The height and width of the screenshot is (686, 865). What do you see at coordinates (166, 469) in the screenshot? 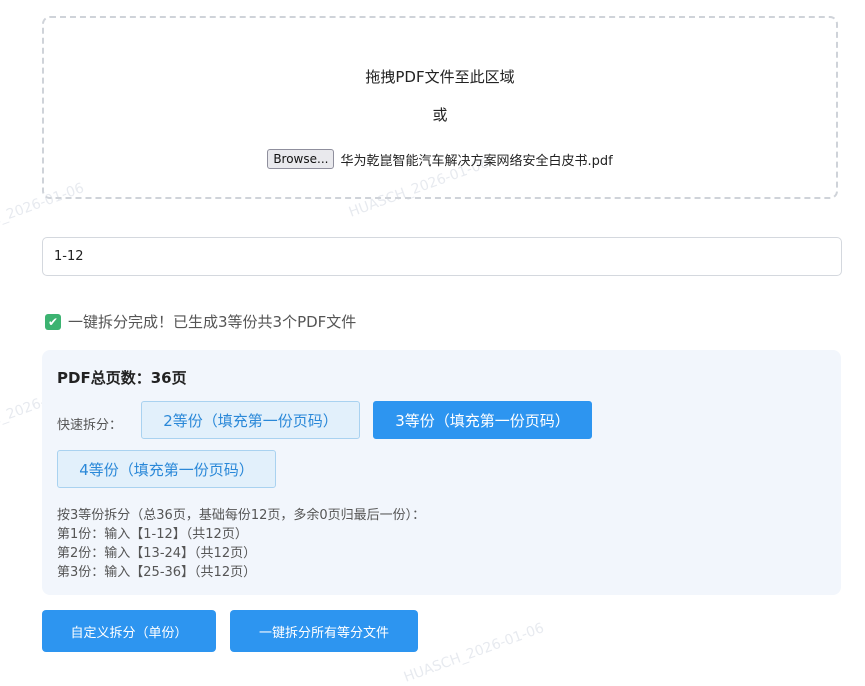
I see `split-4-parts-button: 4等份（填充第一份页码）` at bounding box center [166, 469].